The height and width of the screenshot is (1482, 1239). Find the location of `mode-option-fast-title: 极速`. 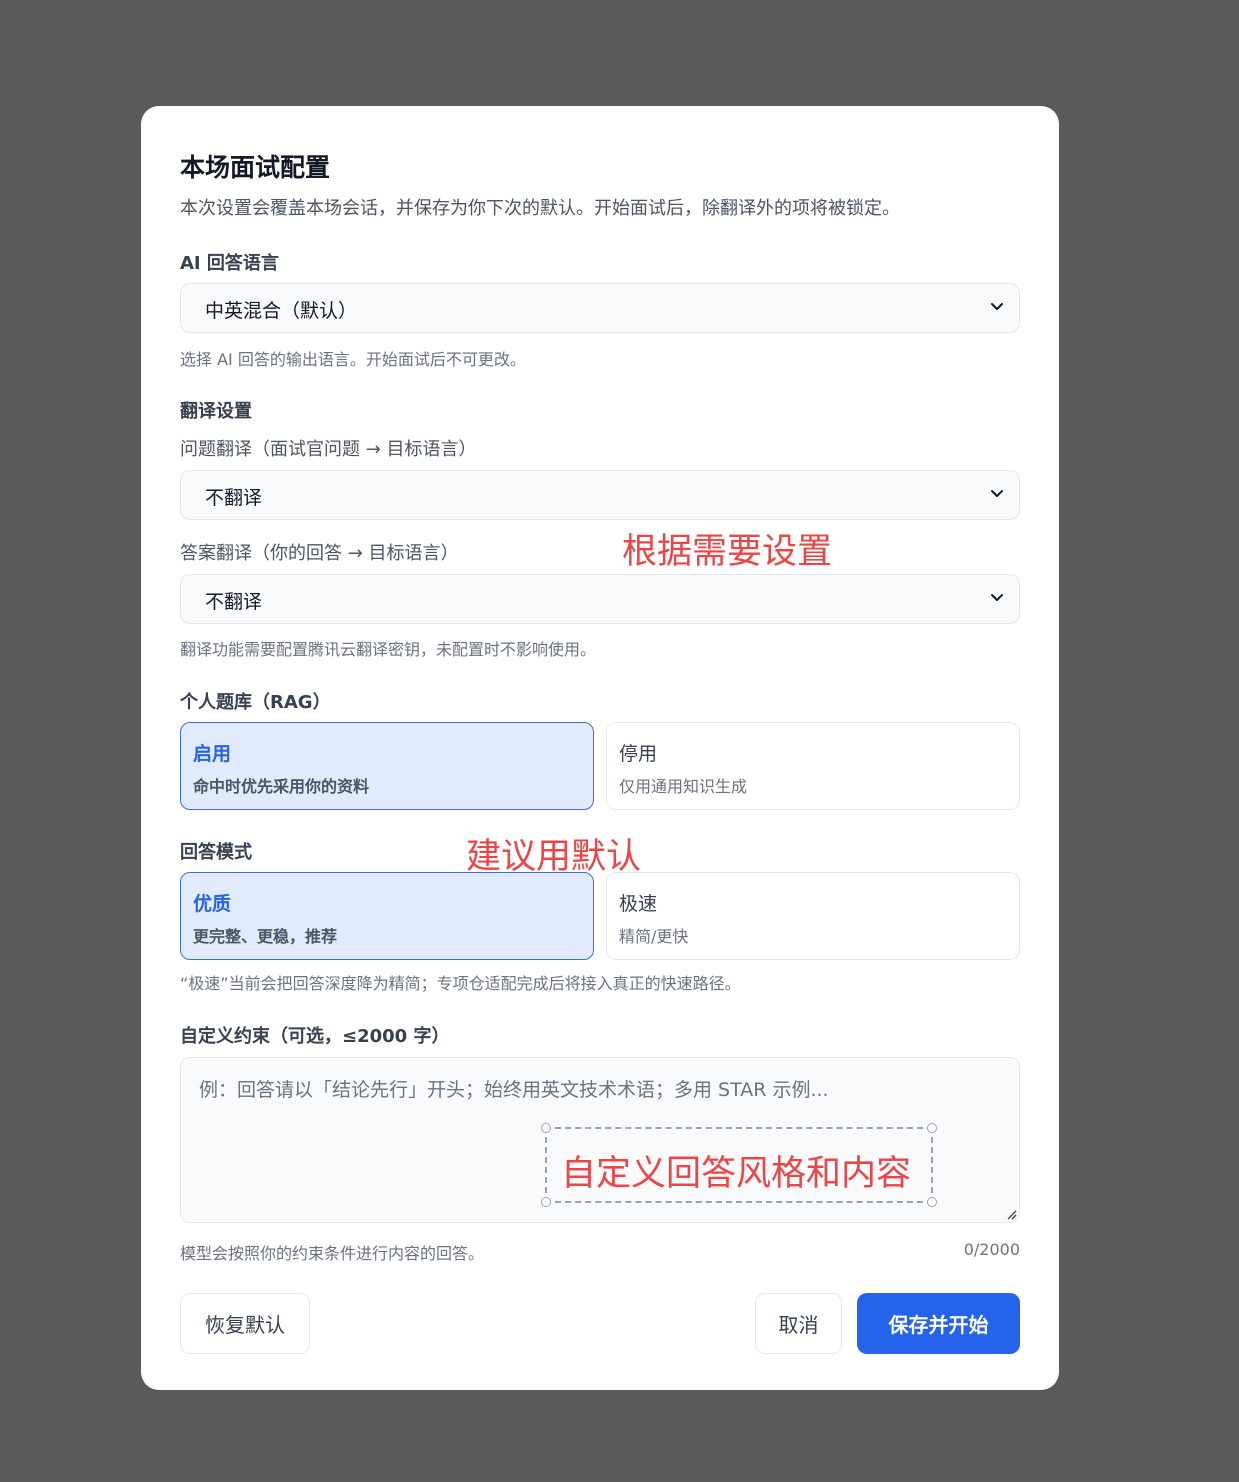

mode-option-fast-title: 极速 is located at coordinates (638, 904).